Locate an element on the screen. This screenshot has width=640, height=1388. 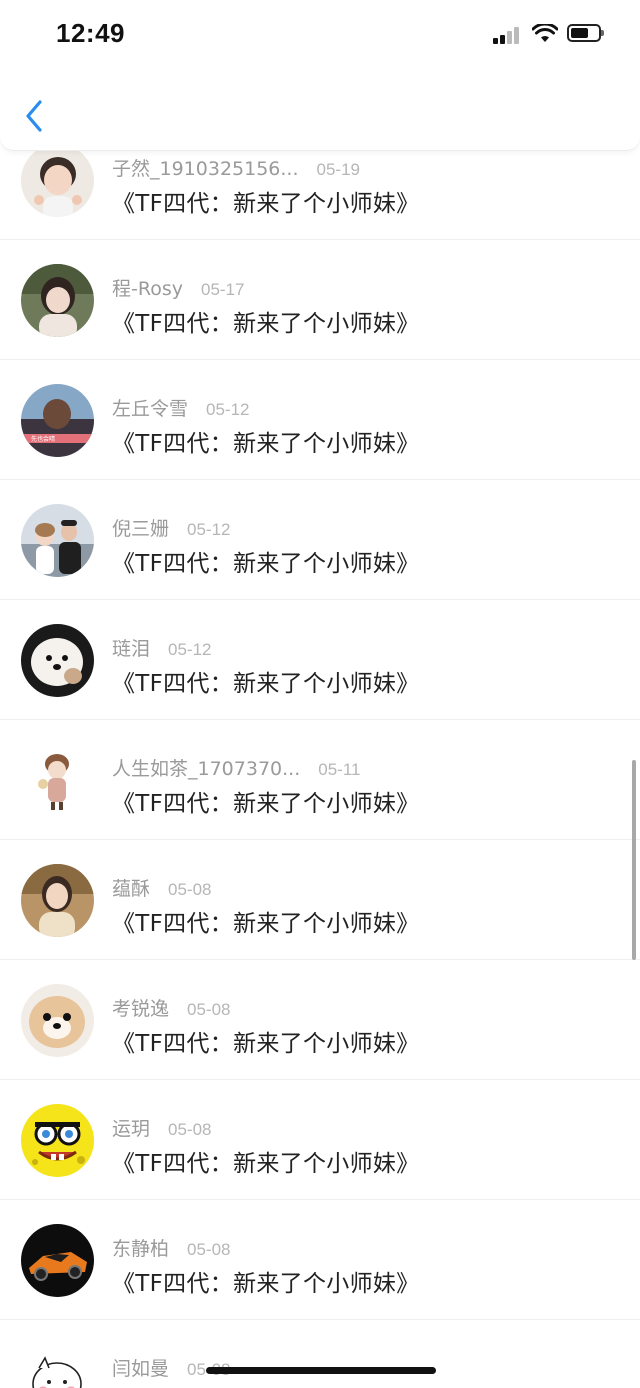
comment-item: 子然_1910325156... 05-19 《TF四代：新来了个小师妹》 is located at coordinates (320, 195).